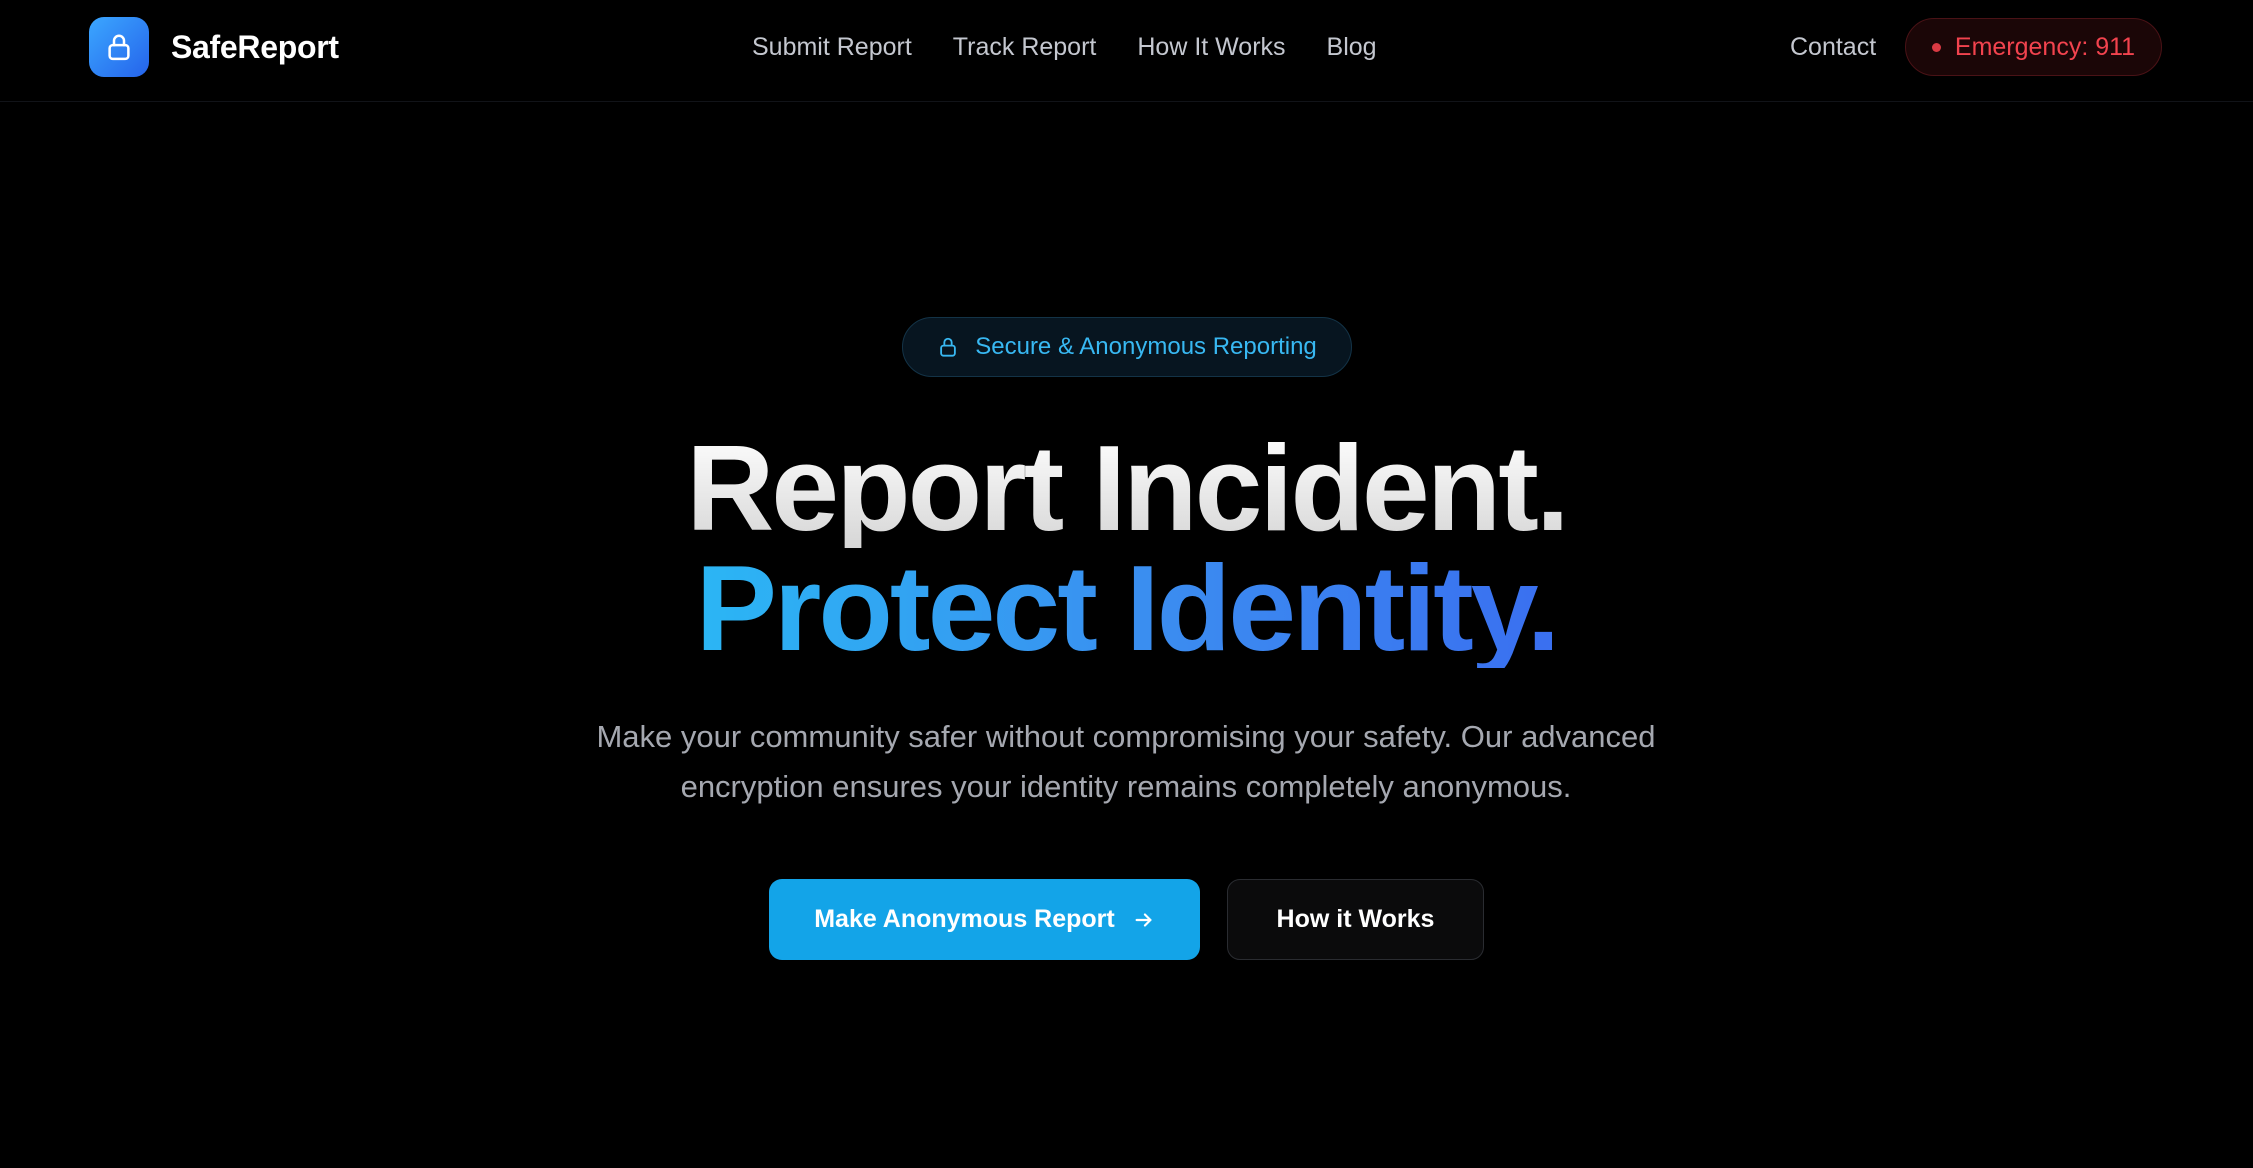 This screenshot has height=1168, width=2253. I want to click on how-it-works-button: How it Works, so click(1355, 919).